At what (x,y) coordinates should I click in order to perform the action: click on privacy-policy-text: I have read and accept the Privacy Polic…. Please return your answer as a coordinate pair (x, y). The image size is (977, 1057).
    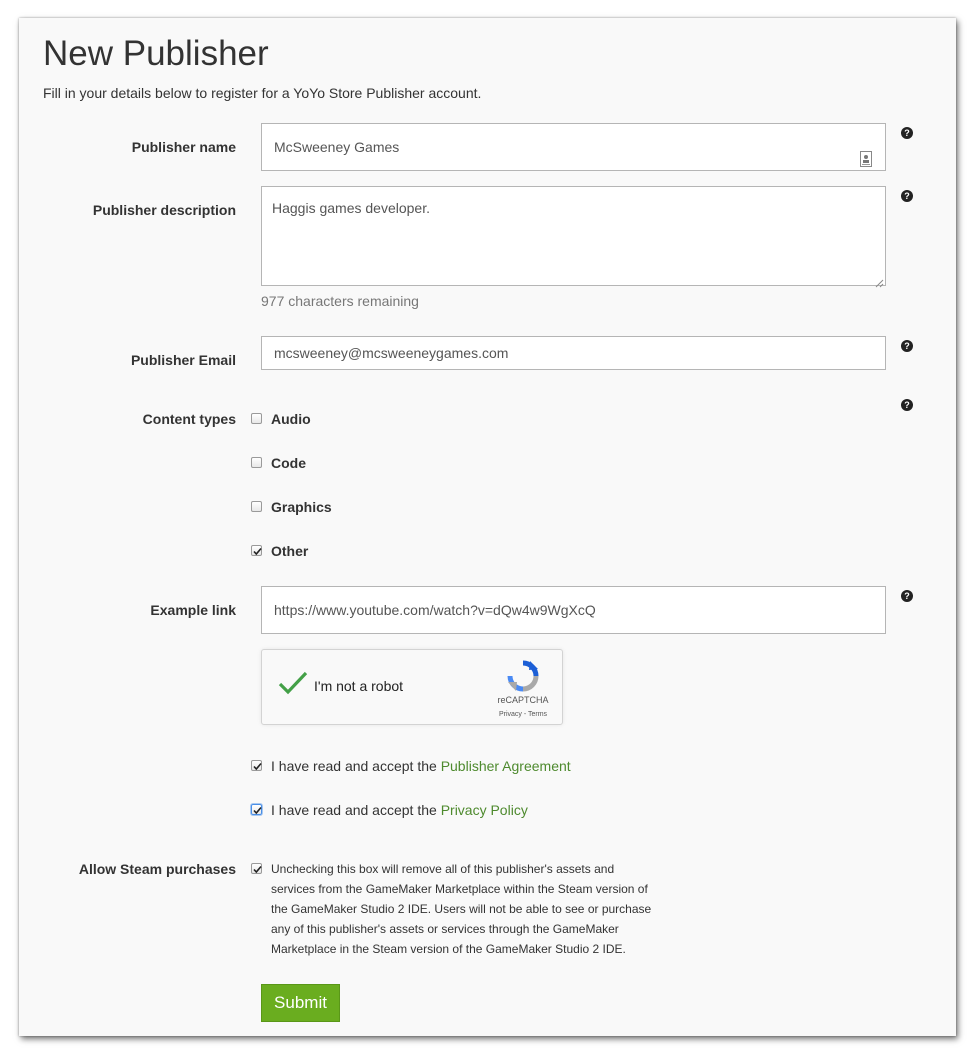
    Looking at the image, I should click on (399, 810).